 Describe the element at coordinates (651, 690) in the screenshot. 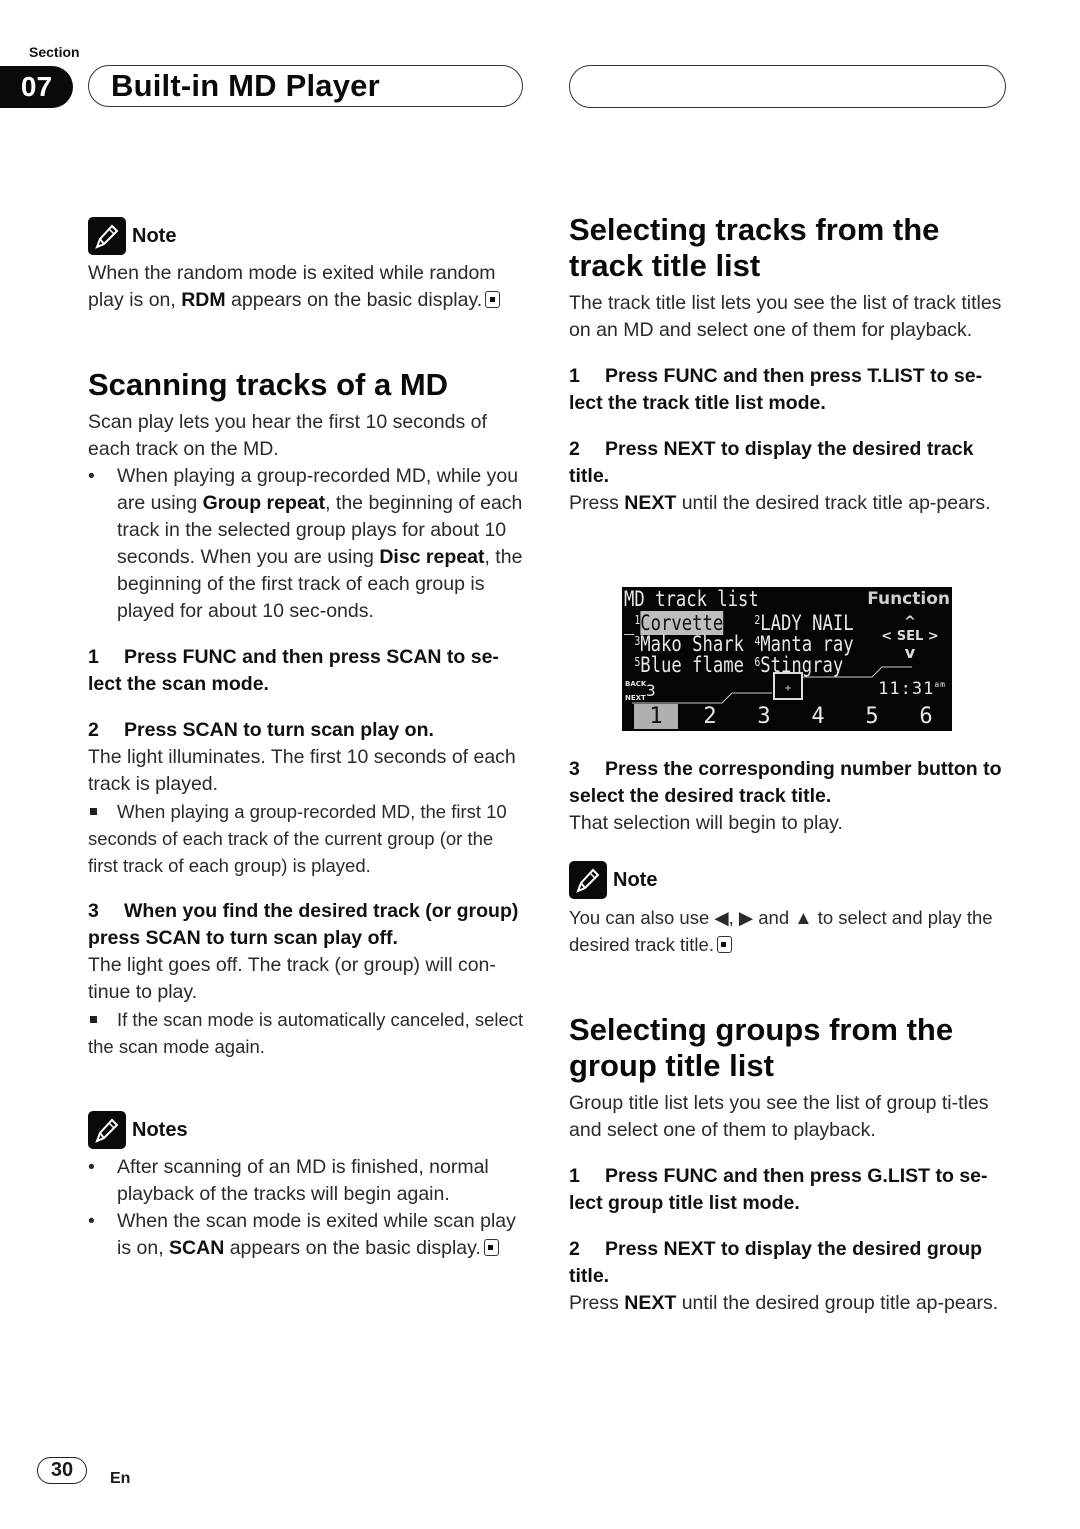

I see `page-indicator: 3` at that location.